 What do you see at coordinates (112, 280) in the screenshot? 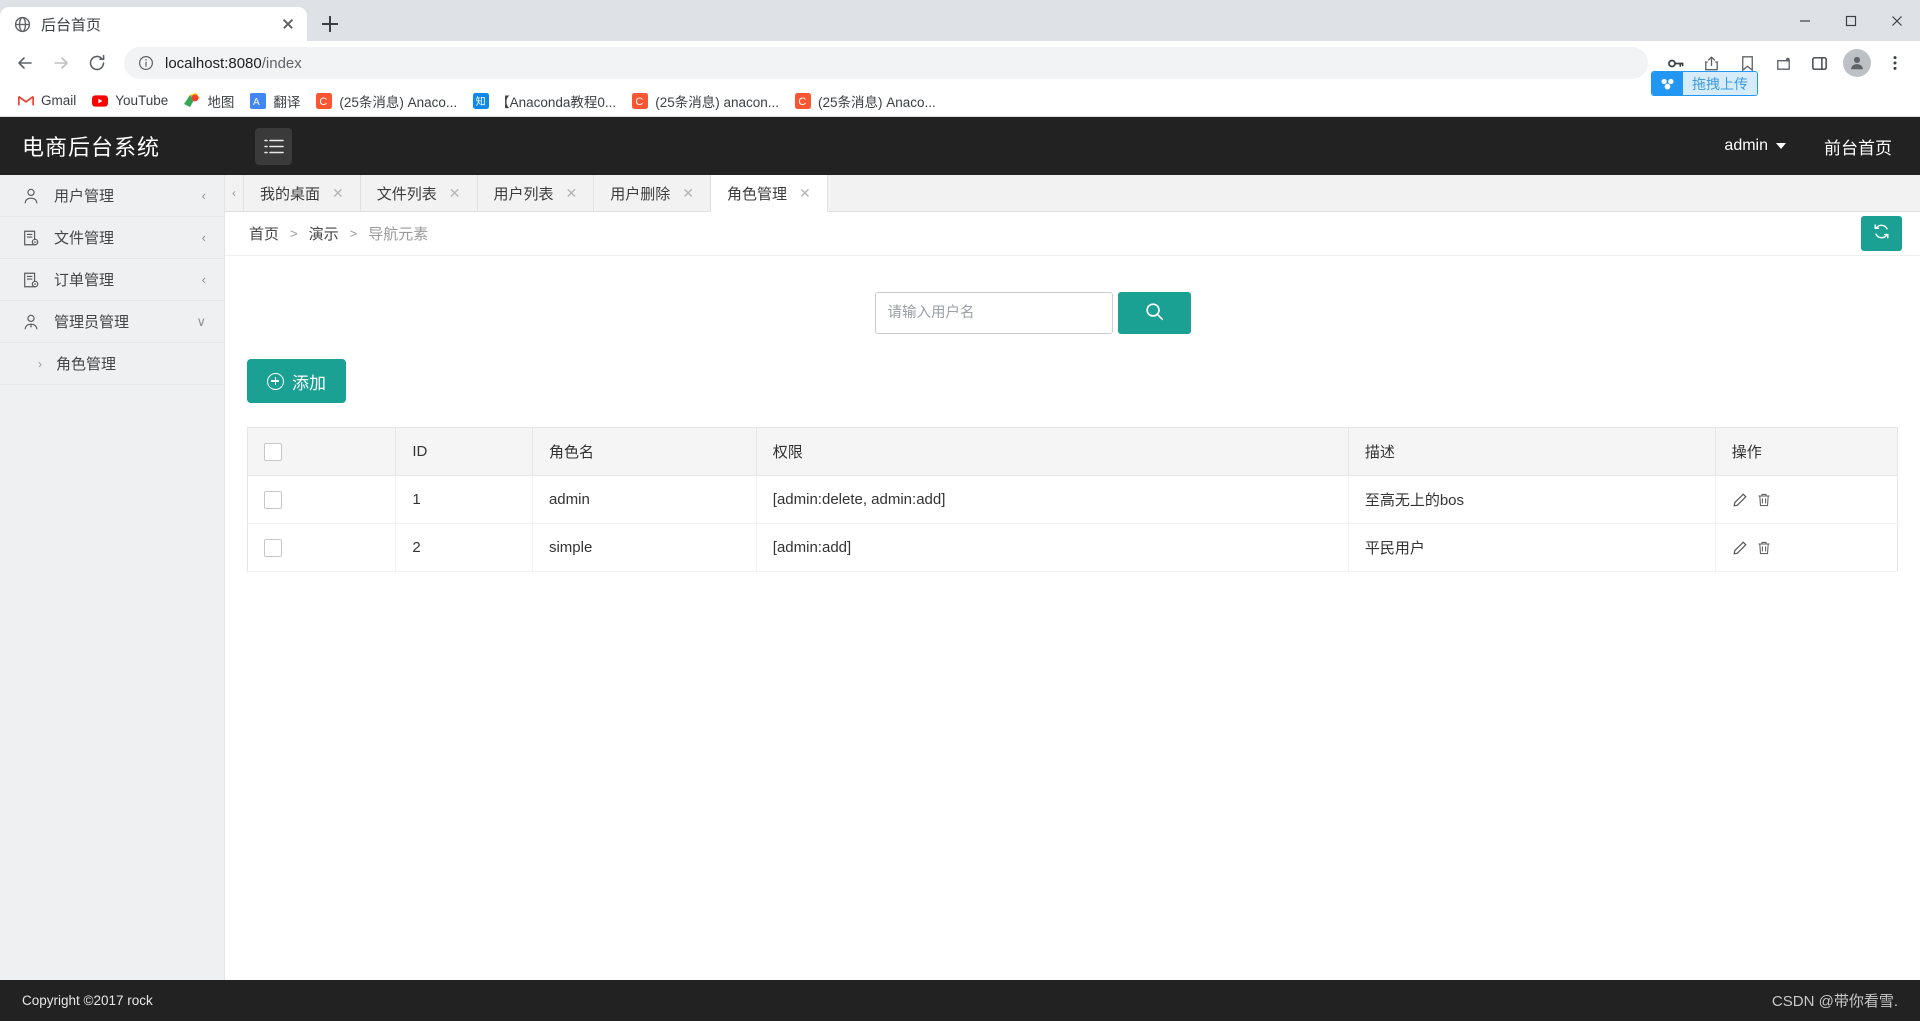
I see `sidebar-item-order-management: 订单管理 ‹` at bounding box center [112, 280].